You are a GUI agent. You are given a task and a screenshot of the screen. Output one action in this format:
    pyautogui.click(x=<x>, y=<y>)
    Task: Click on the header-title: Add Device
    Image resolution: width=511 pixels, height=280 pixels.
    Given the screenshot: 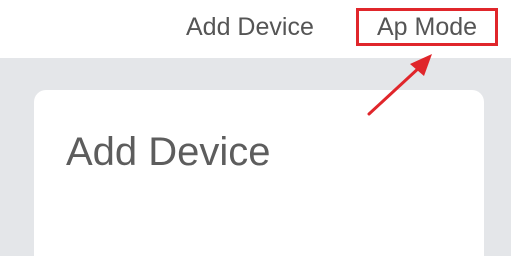 What is the action you would take?
    pyautogui.click(x=250, y=27)
    